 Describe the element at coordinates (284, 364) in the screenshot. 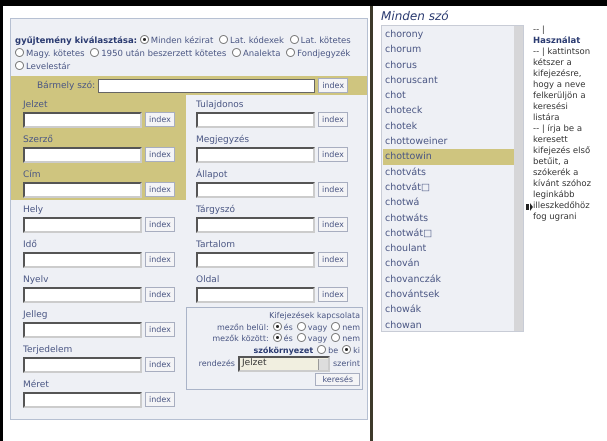

I see `sort-dropdown: Jelzet` at that location.